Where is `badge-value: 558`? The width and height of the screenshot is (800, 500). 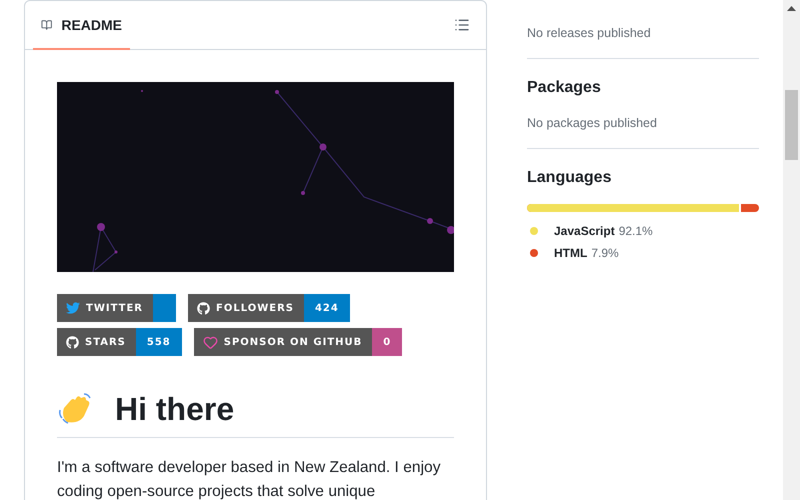
badge-value: 558 is located at coordinates (159, 342).